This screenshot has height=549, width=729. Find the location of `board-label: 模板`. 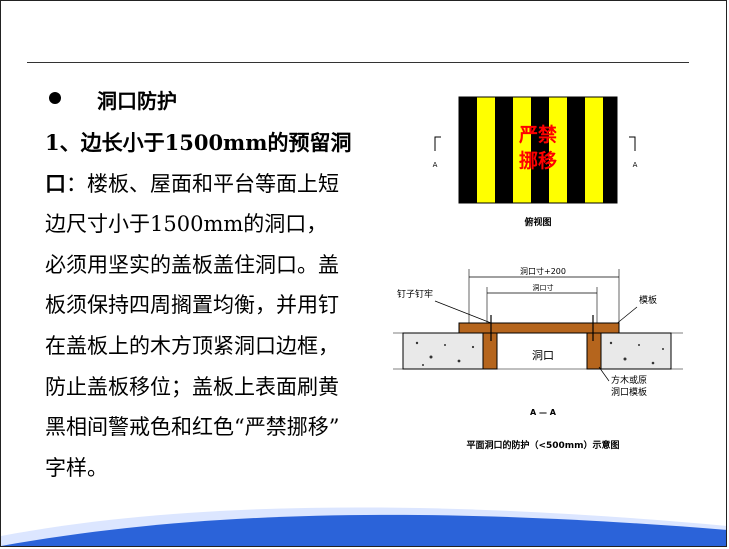

board-label: 模板 is located at coordinates (648, 300).